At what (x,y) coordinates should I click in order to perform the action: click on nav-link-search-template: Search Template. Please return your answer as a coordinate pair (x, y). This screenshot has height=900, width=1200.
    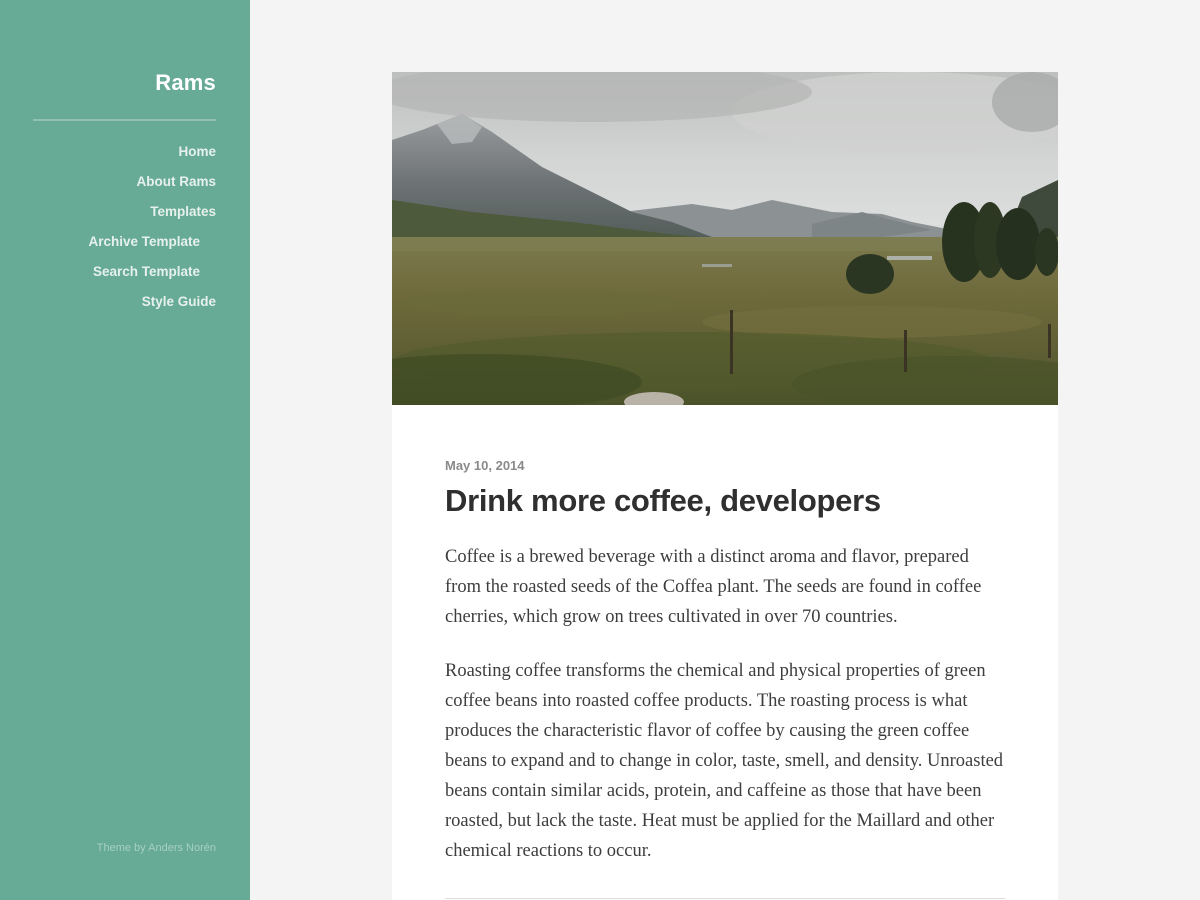
    Looking at the image, I should click on (146, 272).